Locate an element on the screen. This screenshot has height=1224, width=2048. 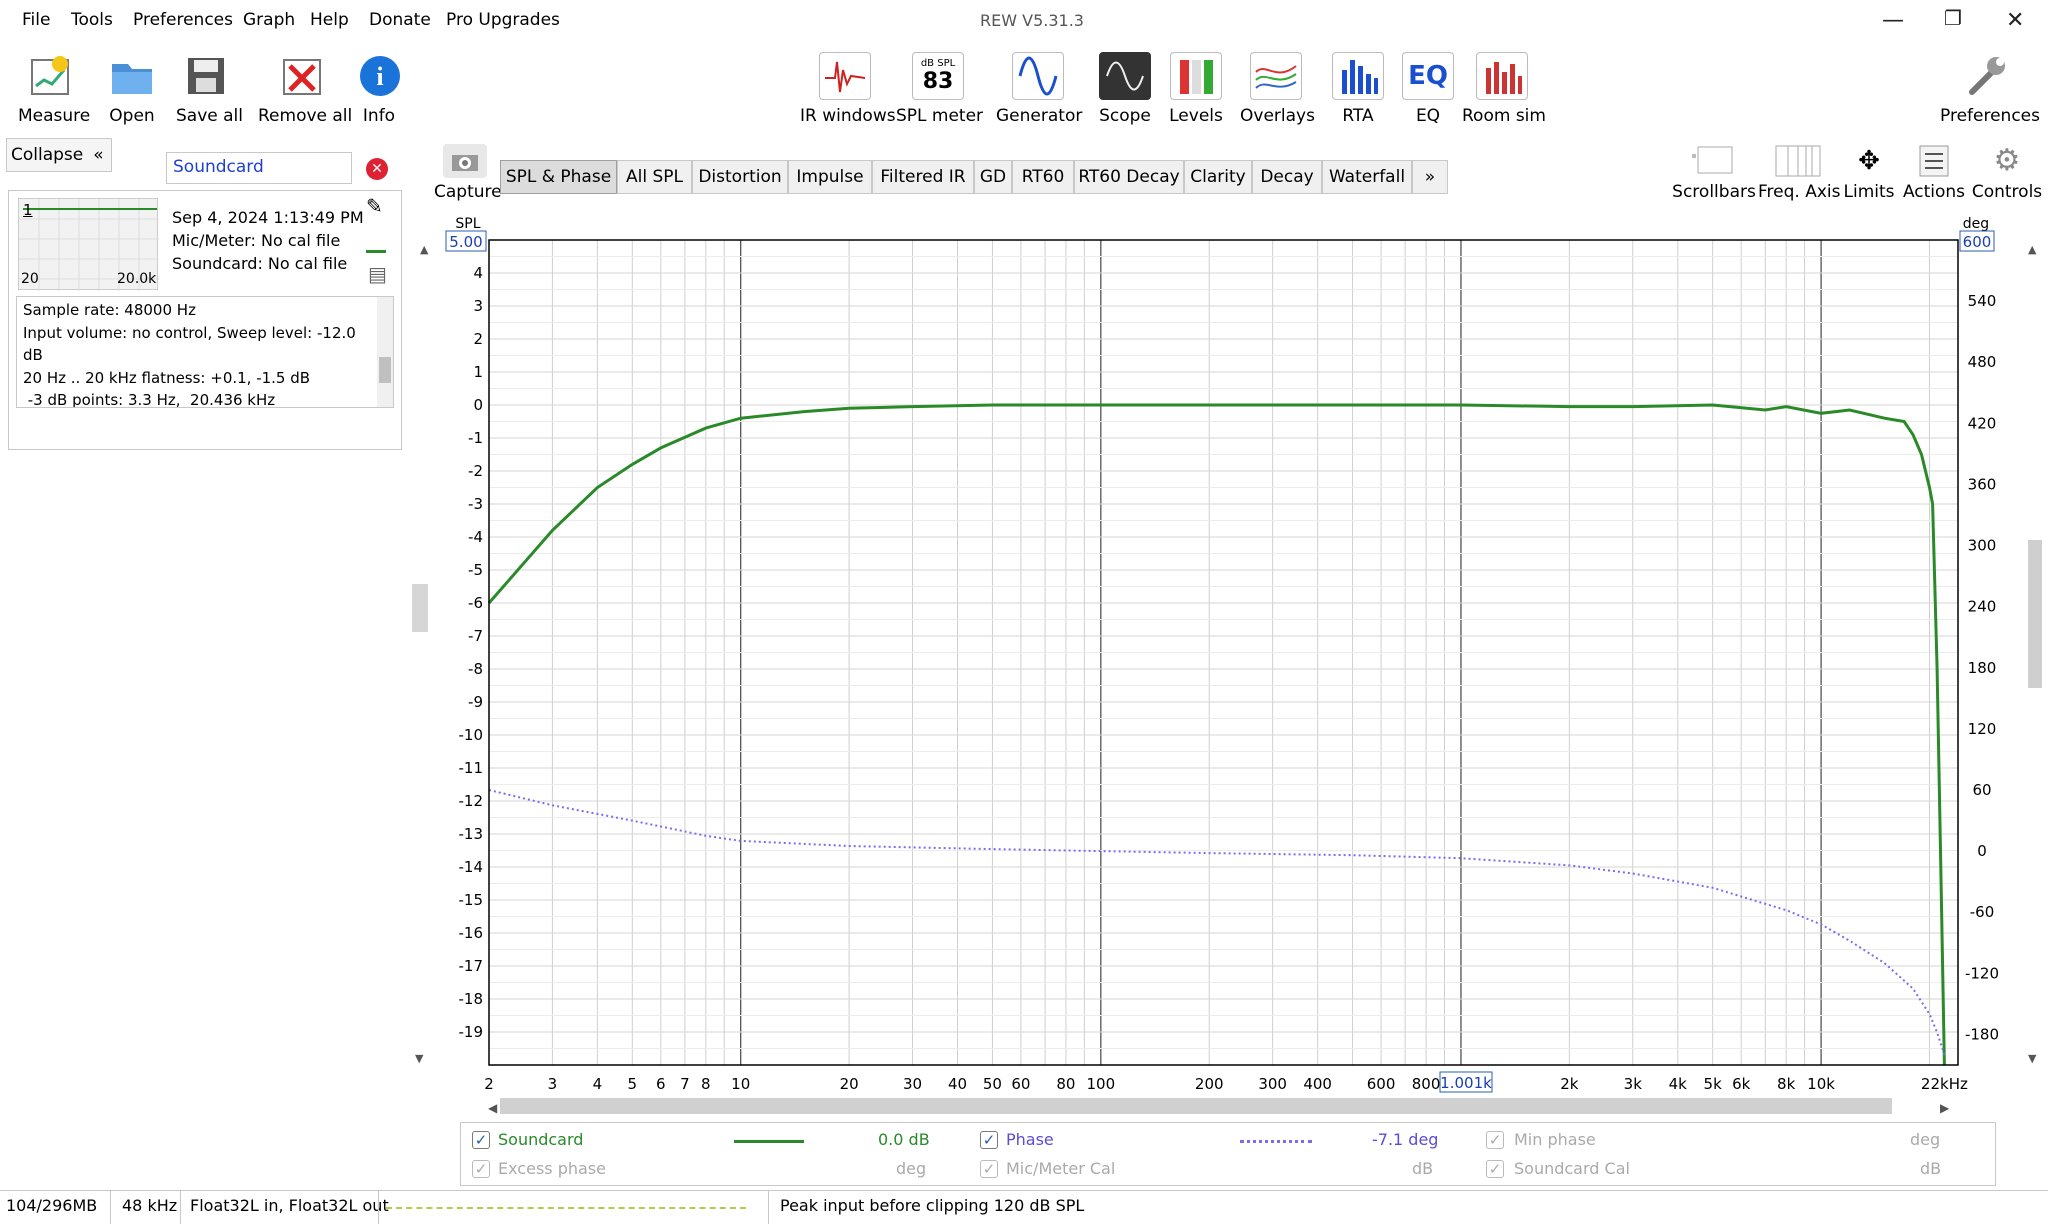
x-tick-label: 8 is located at coordinates (706, 1084).